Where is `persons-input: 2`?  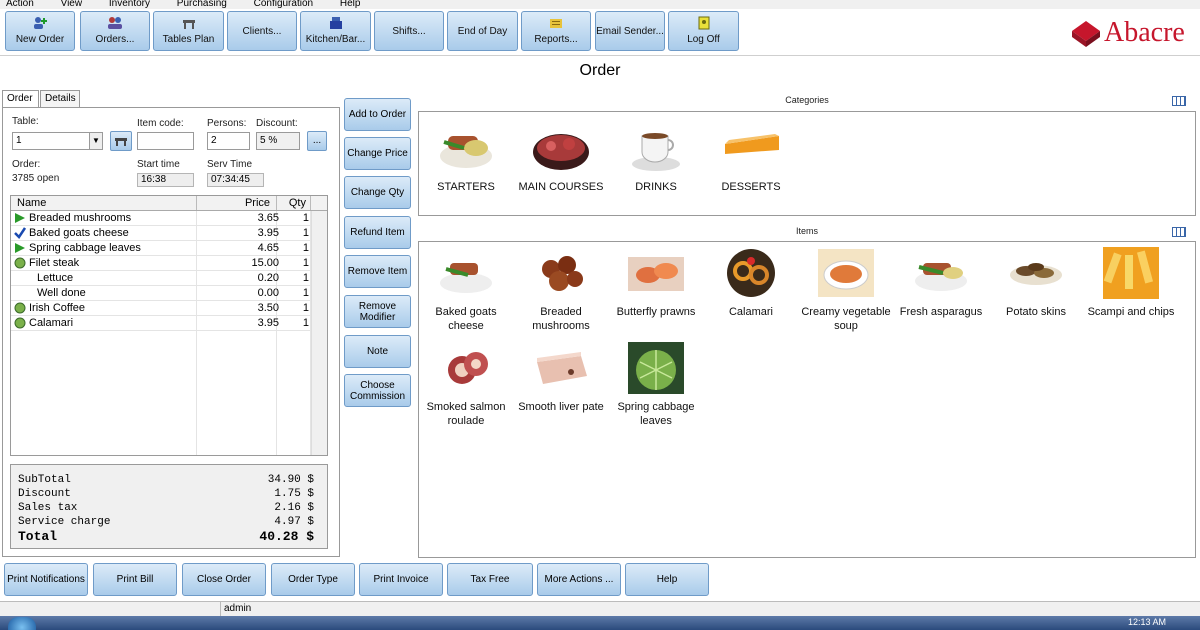
persons-input: 2 is located at coordinates (228, 141).